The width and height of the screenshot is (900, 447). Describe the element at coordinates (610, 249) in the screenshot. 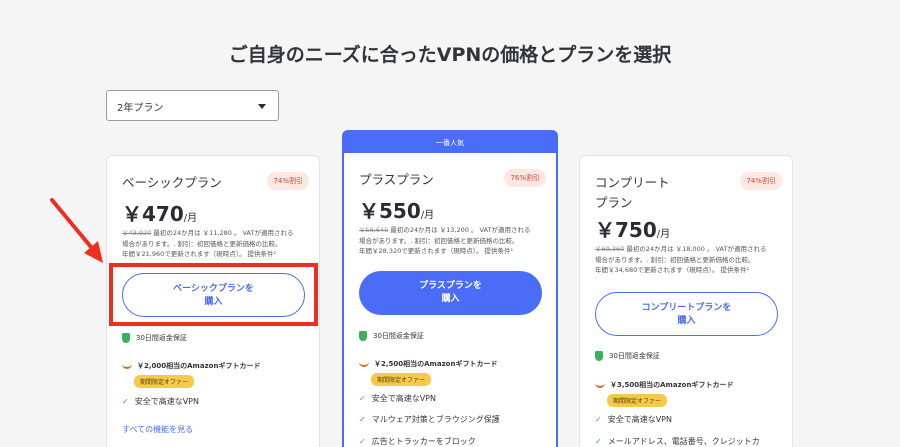

I see `original-price: ￥69,360` at that location.